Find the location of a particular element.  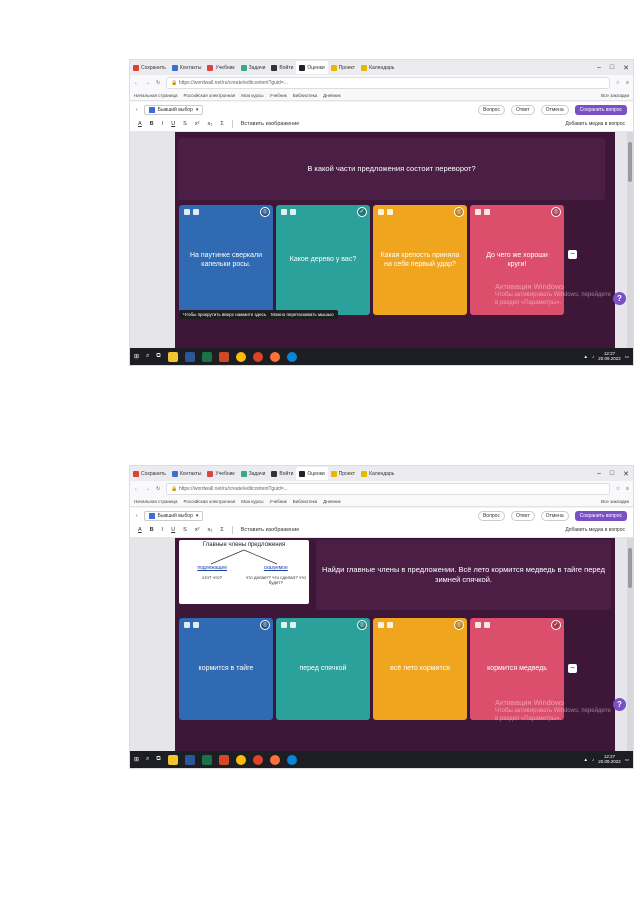

cancel-button: Отмена is located at coordinates (554, 515).